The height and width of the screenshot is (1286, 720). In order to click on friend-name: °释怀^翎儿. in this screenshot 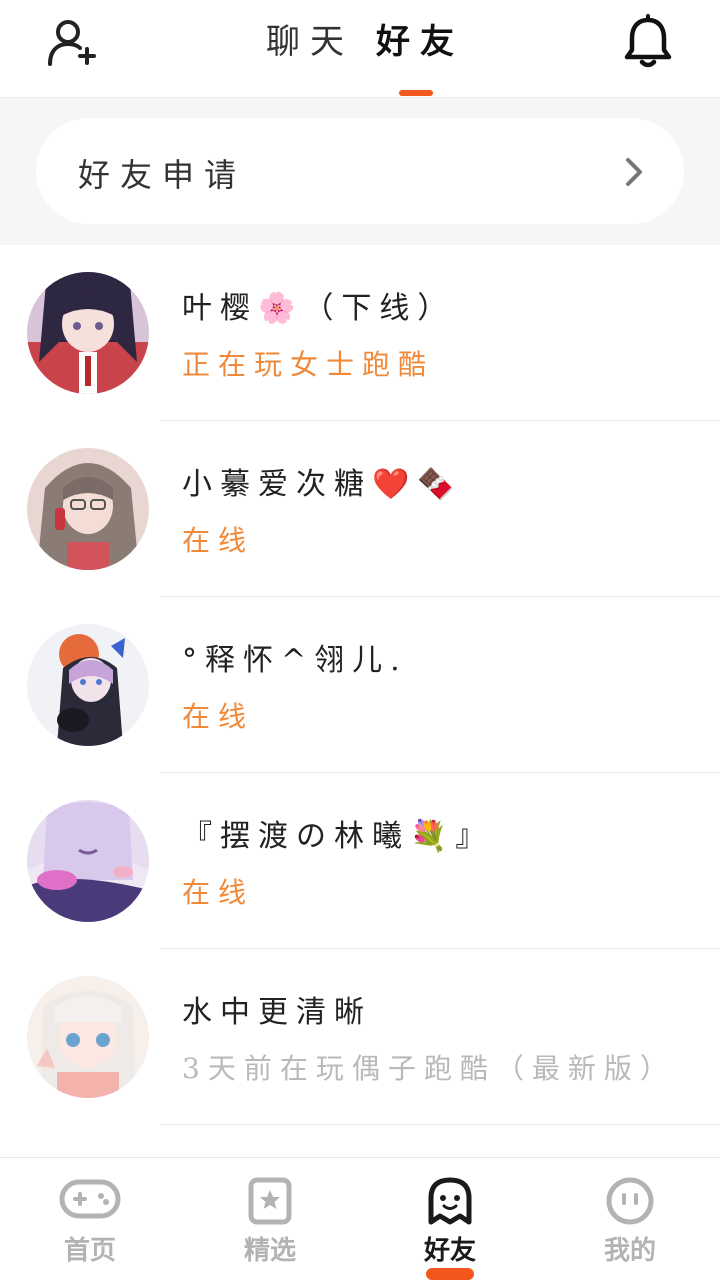, I will do `click(295, 660)`.